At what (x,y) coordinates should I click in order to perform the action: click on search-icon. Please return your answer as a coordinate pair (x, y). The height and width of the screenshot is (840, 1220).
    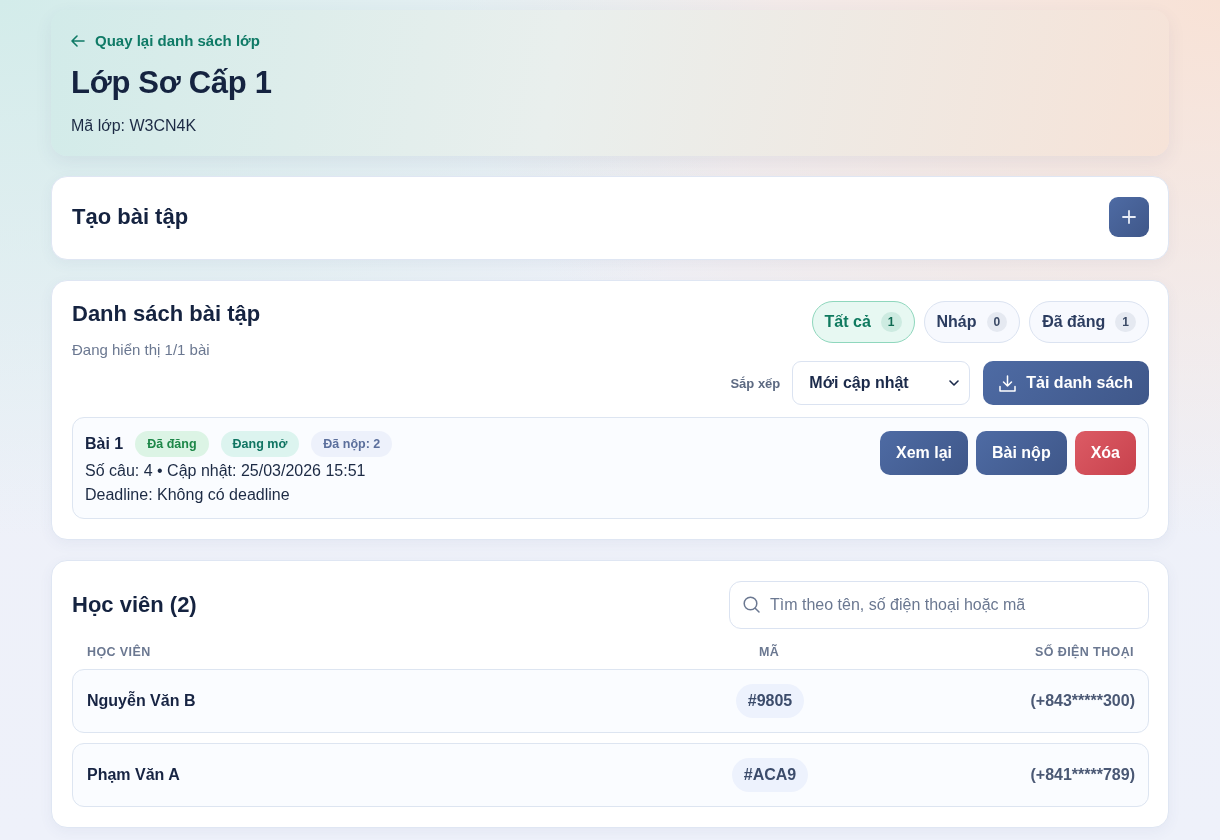
    Looking at the image, I should click on (751, 604).